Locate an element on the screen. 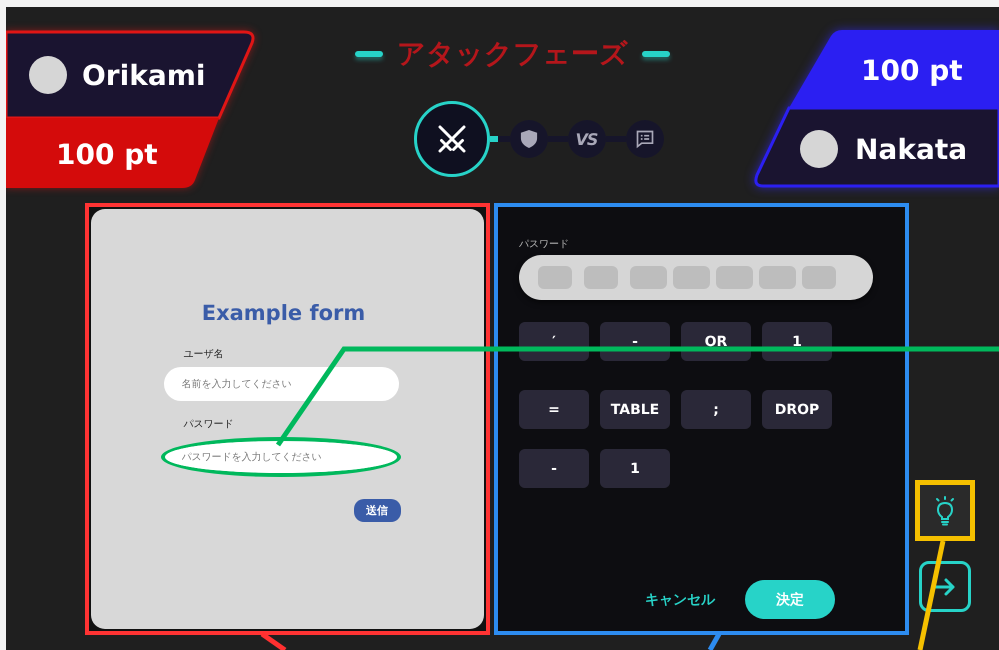 Image resolution: width=999 pixels, height=650 pixels. player-name: Nakata is located at coordinates (911, 149).